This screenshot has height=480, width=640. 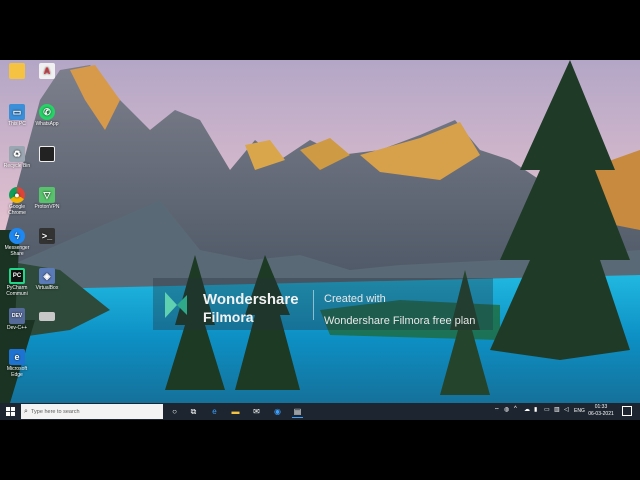 I want to click on virtualbox-icon: ◈, so click(x=47, y=276).